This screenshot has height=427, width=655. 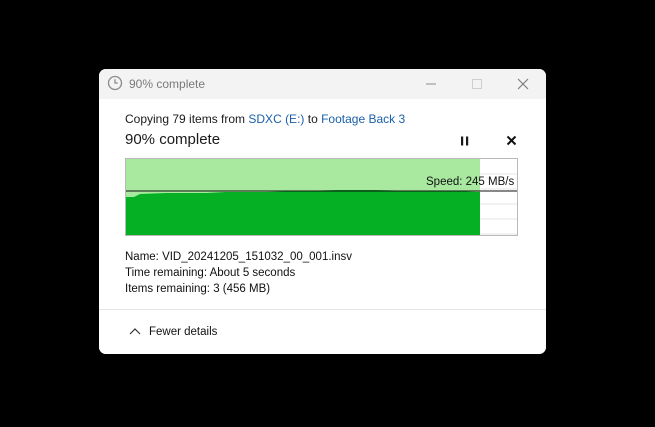 I want to click on close-button, so click(x=523, y=84).